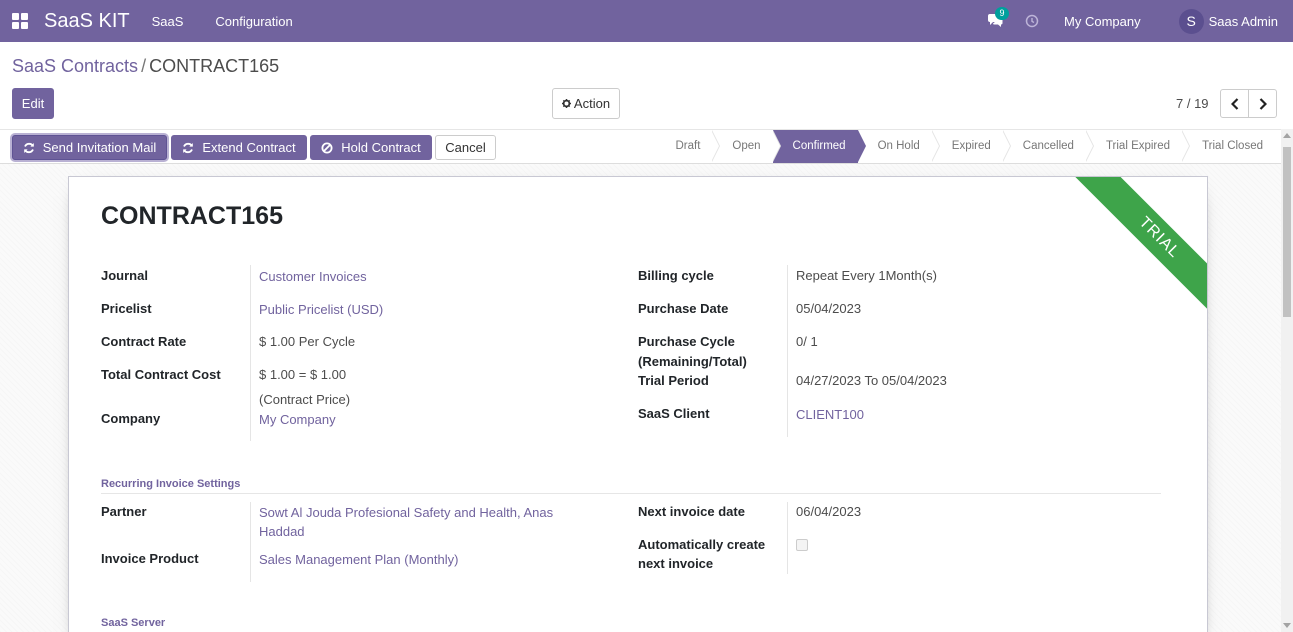 This screenshot has width=1293, height=632. I want to click on left-group-divider, so click(250, 353).